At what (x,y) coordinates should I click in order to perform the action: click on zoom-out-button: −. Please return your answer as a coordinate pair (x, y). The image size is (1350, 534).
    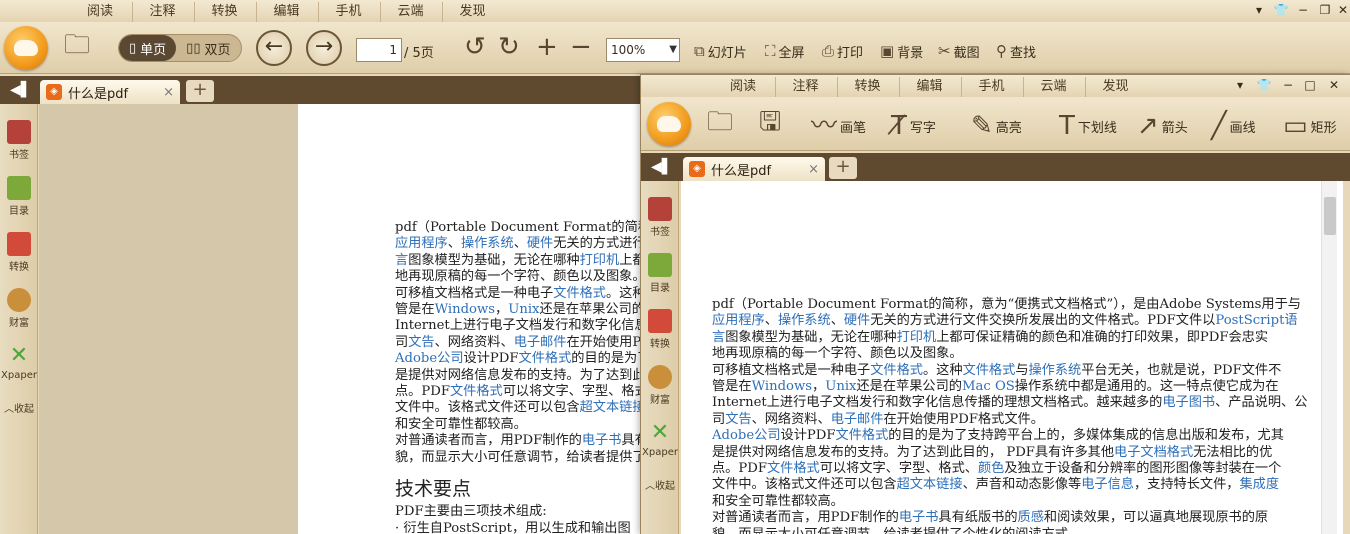
    Looking at the image, I should click on (581, 47).